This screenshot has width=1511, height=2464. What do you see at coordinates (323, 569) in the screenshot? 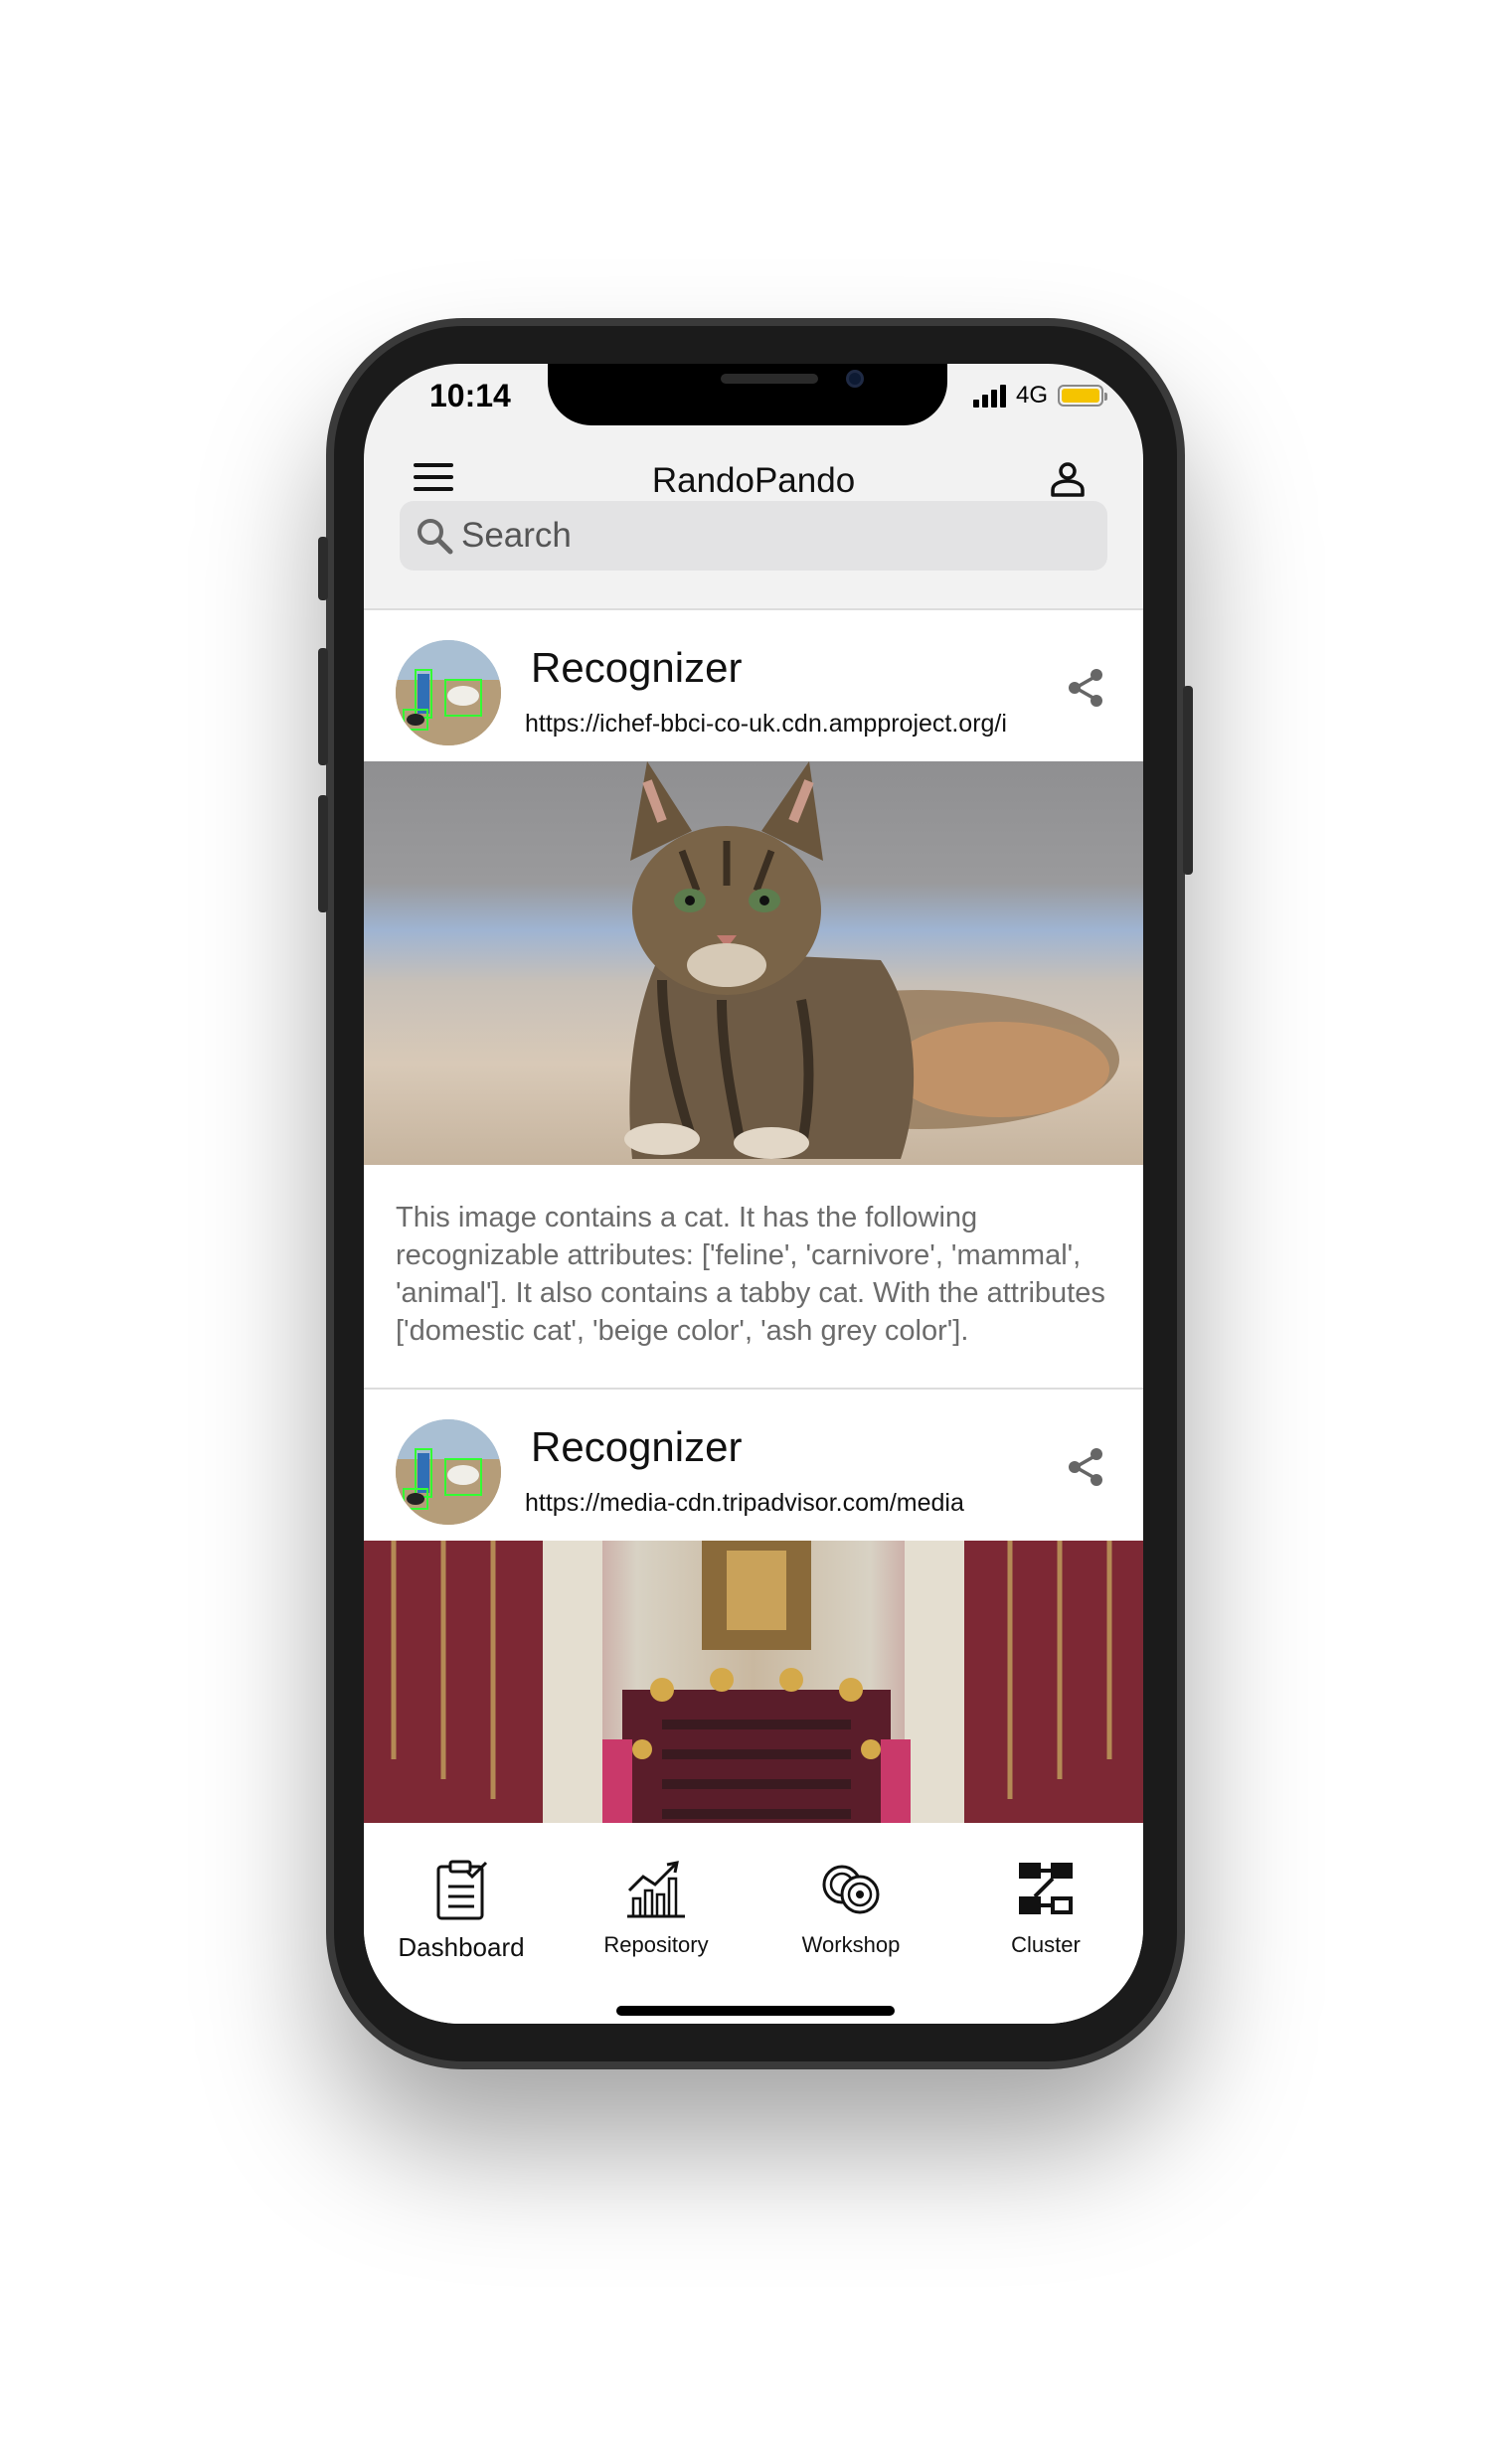
I see `mute-switch` at bounding box center [323, 569].